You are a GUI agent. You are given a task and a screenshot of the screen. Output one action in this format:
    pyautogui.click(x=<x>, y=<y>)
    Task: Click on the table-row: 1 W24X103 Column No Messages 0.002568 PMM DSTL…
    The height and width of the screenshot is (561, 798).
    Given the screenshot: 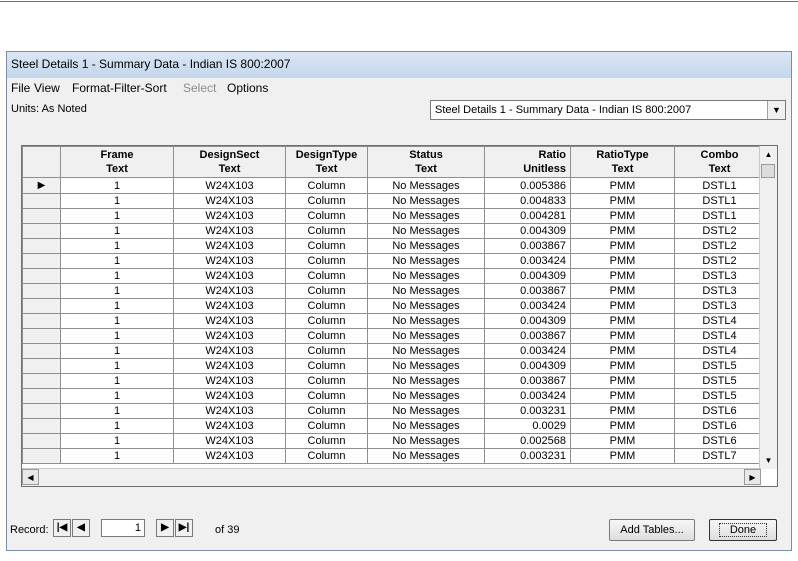 What is the action you would take?
    pyautogui.click(x=398, y=441)
    